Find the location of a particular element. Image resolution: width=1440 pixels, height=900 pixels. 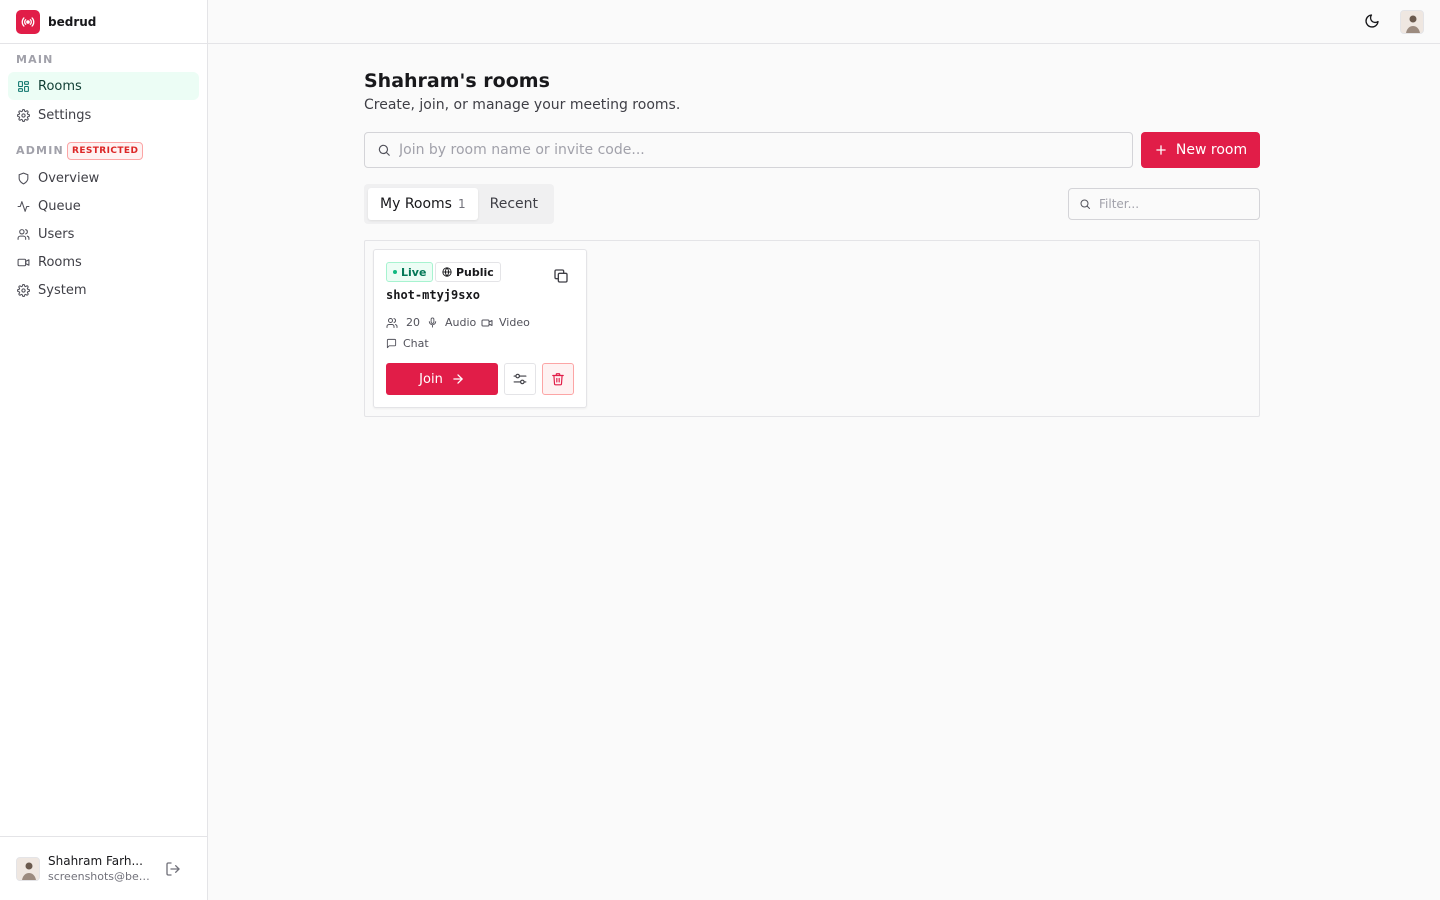

sidebar-item-label: System is located at coordinates (62, 290).